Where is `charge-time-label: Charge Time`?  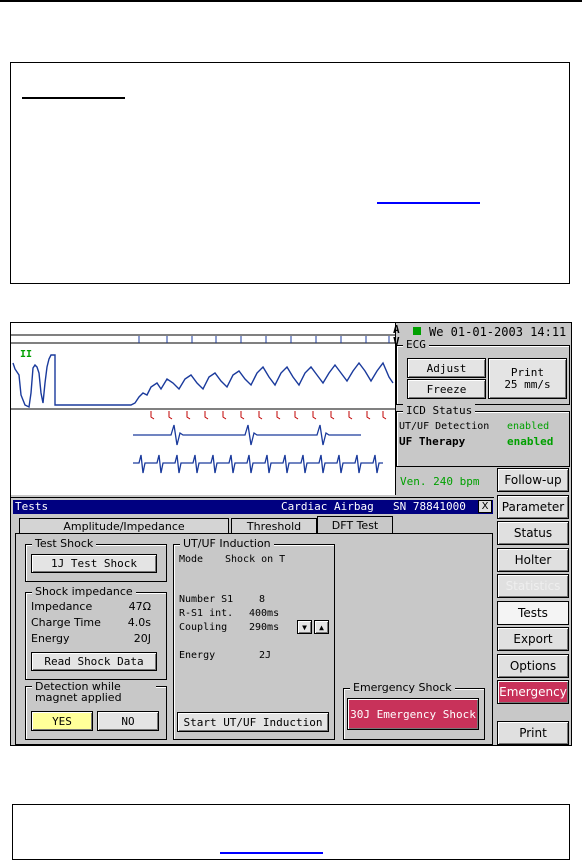 charge-time-label: Charge Time is located at coordinates (66, 622).